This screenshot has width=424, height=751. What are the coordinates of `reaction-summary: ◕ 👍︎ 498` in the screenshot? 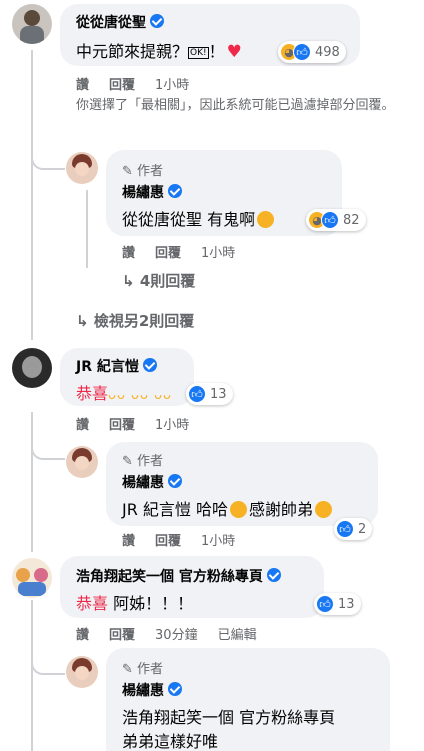 It's located at (312, 52).